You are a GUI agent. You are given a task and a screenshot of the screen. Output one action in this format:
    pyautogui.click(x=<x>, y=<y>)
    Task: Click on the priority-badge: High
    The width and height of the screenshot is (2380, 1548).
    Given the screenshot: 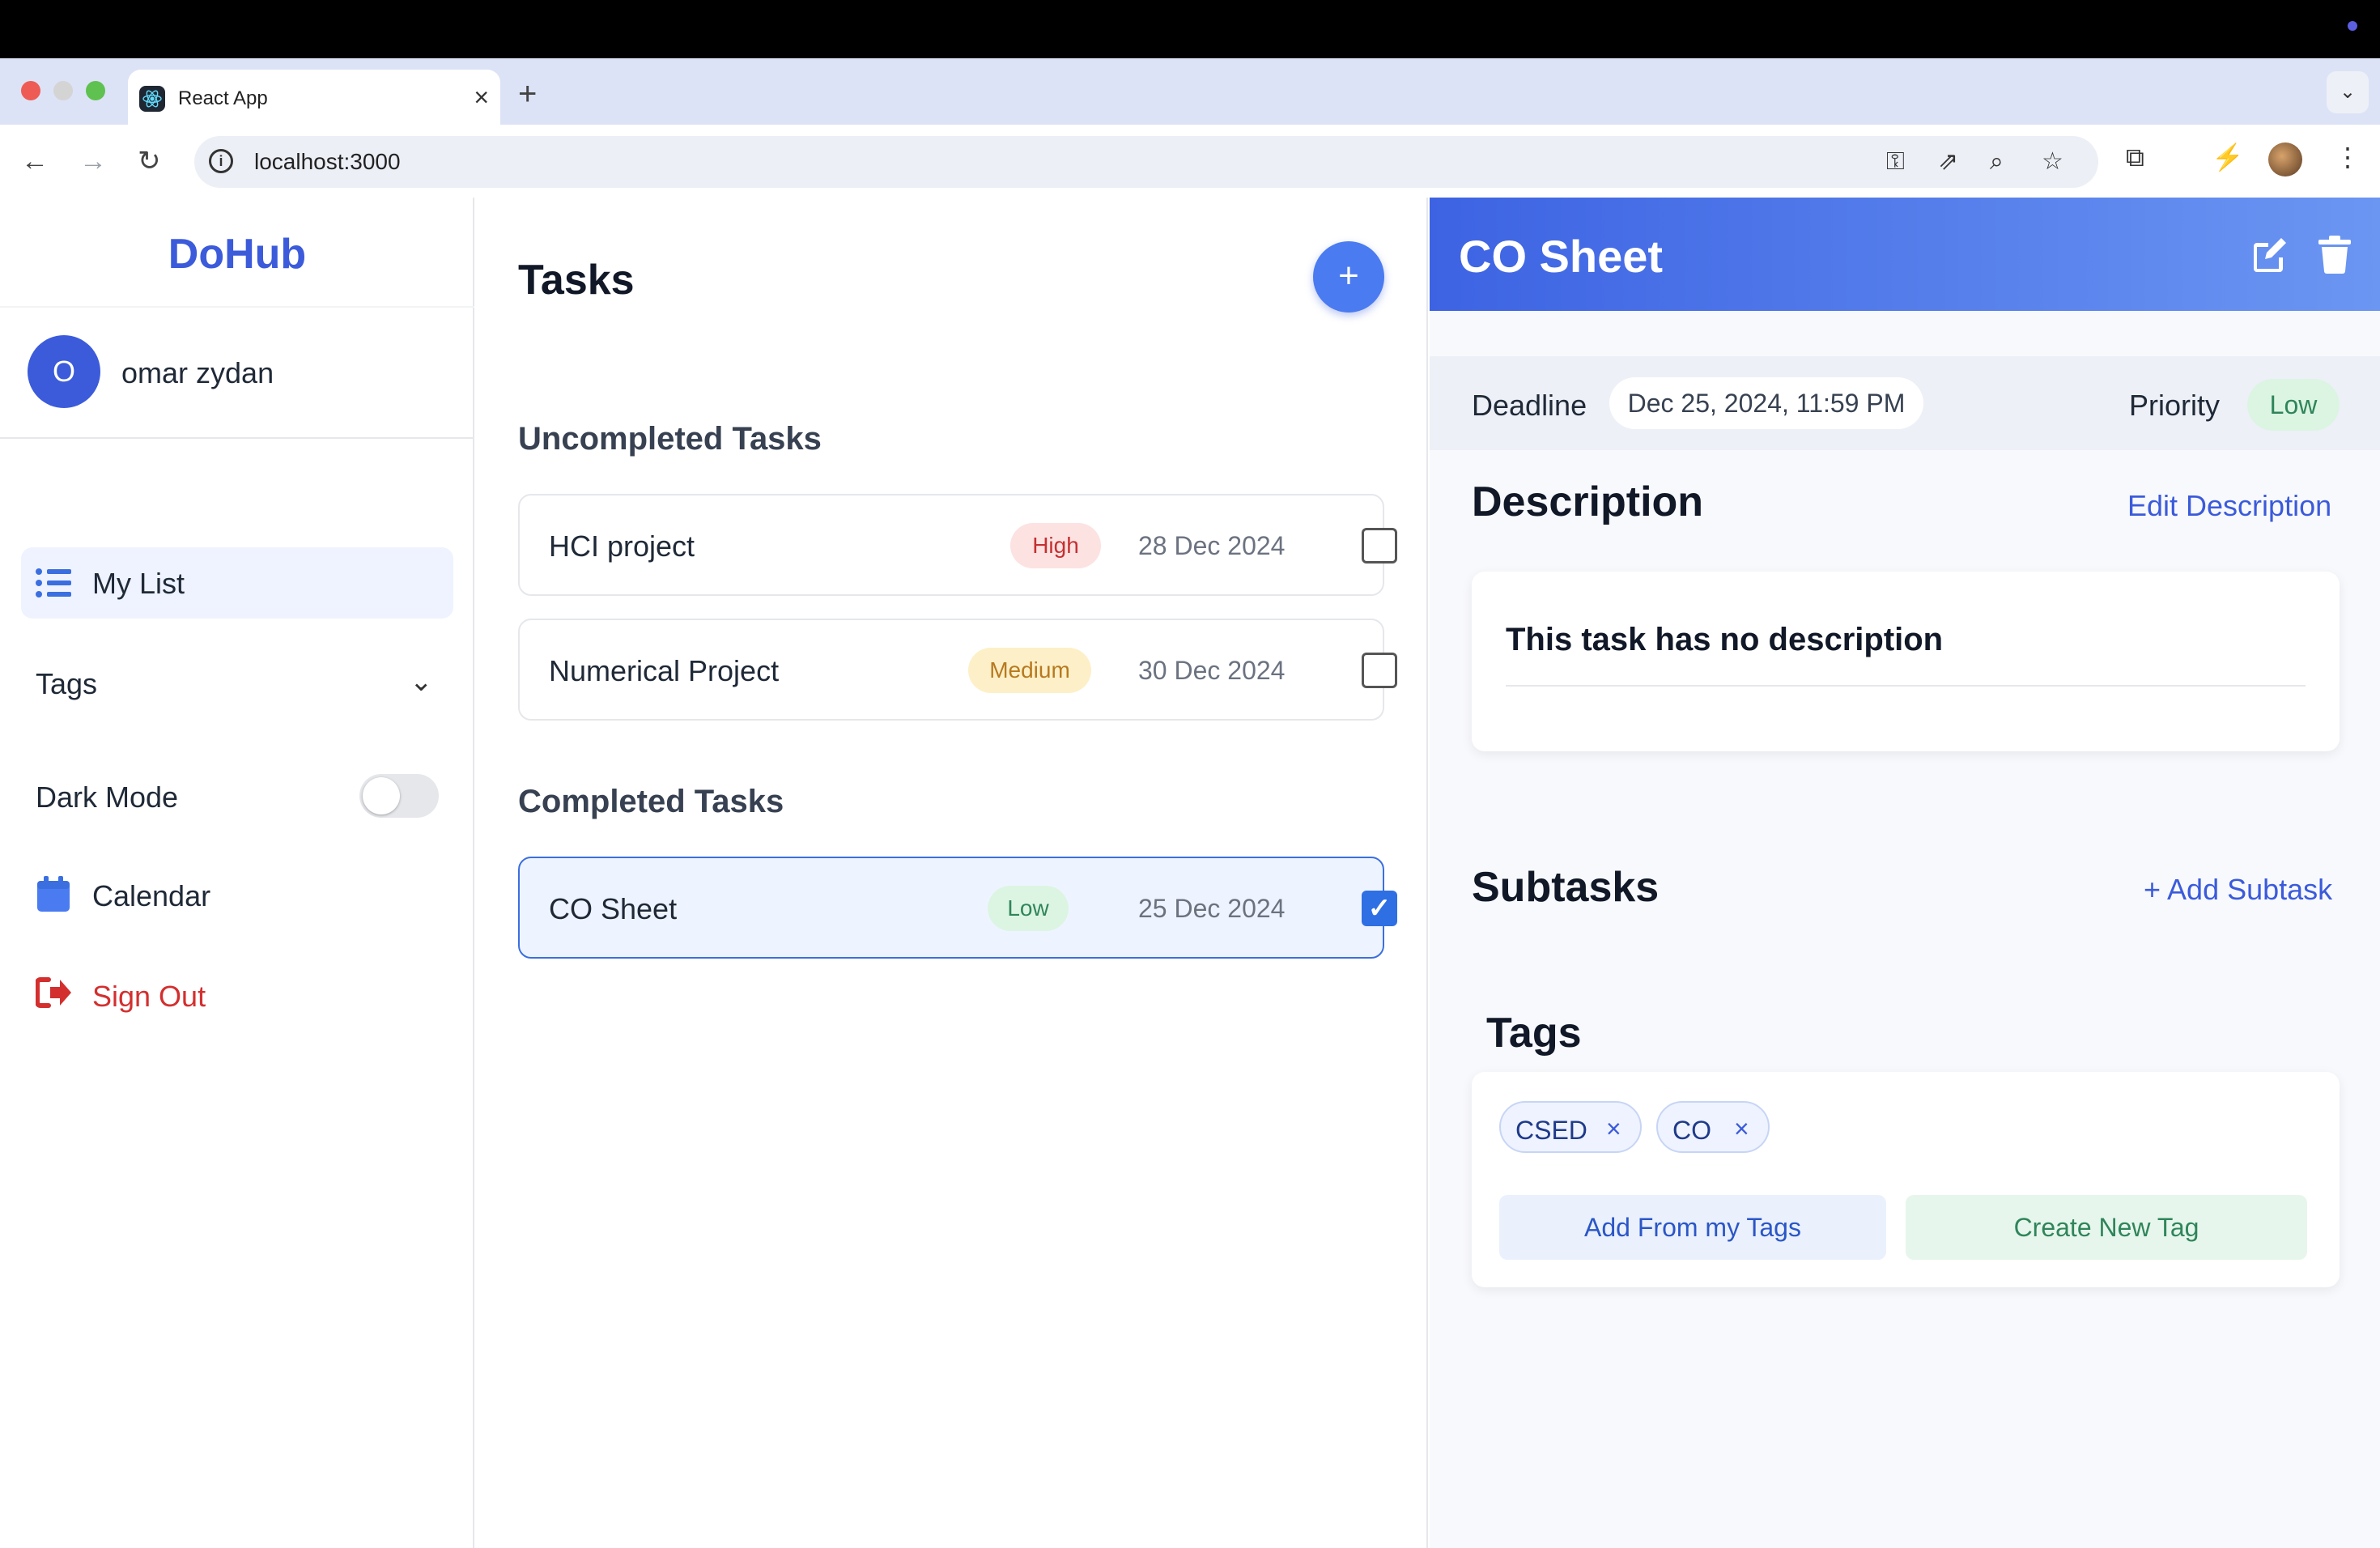 What is the action you would take?
    pyautogui.click(x=1056, y=546)
    